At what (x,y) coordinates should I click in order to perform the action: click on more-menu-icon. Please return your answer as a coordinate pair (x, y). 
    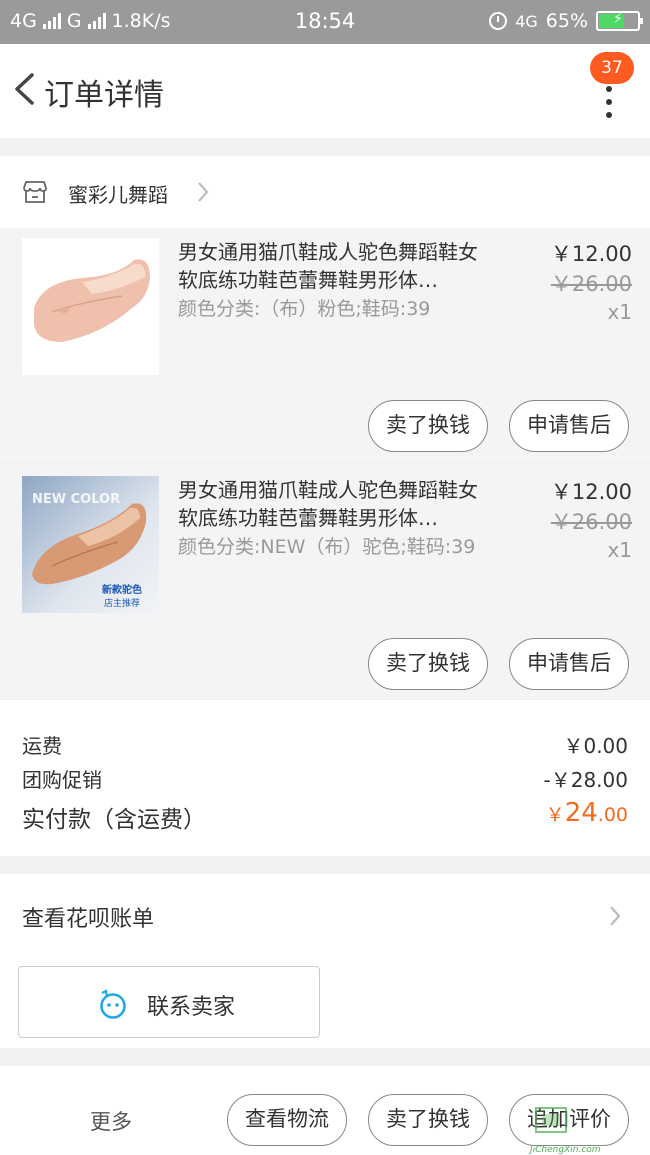
    Looking at the image, I should click on (610, 106).